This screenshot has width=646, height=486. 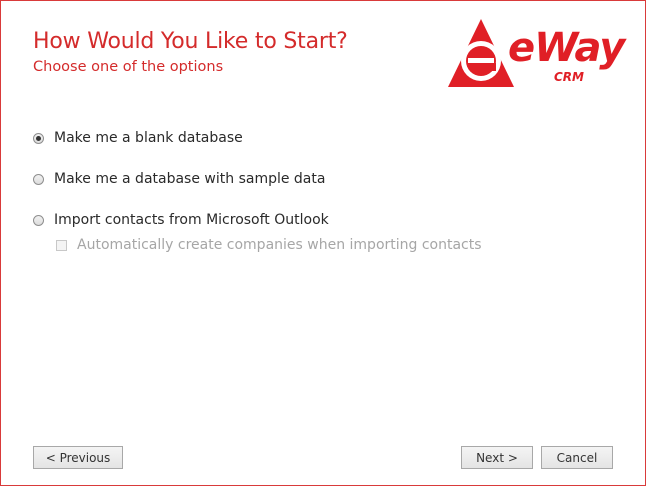 What do you see at coordinates (128, 67) in the screenshot?
I see `page-subtitle: Choose one of the options` at bounding box center [128, 67].